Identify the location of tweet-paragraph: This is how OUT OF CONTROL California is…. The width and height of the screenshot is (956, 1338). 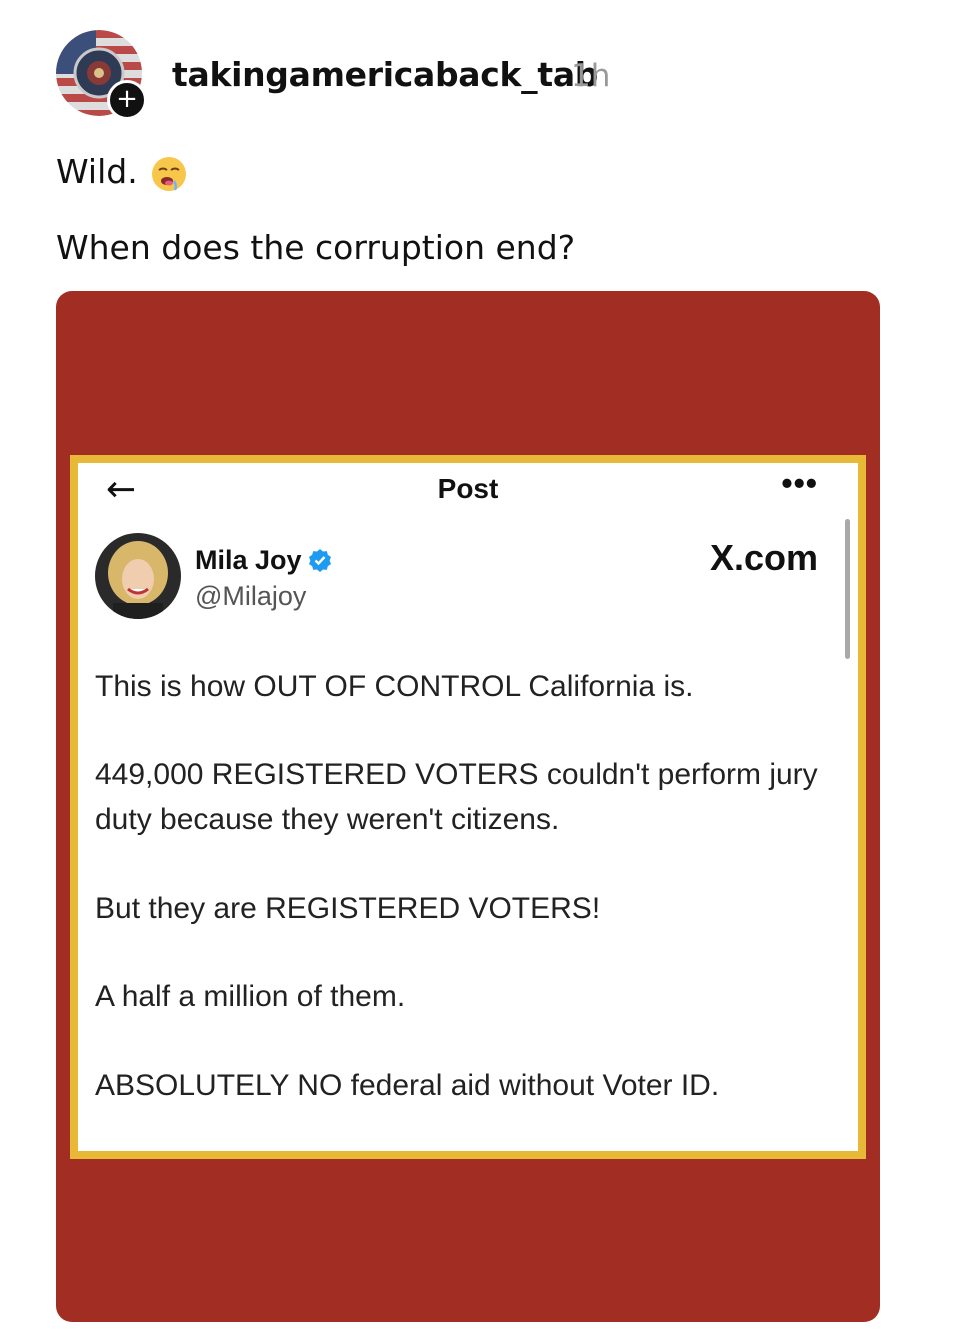
(394, 686).